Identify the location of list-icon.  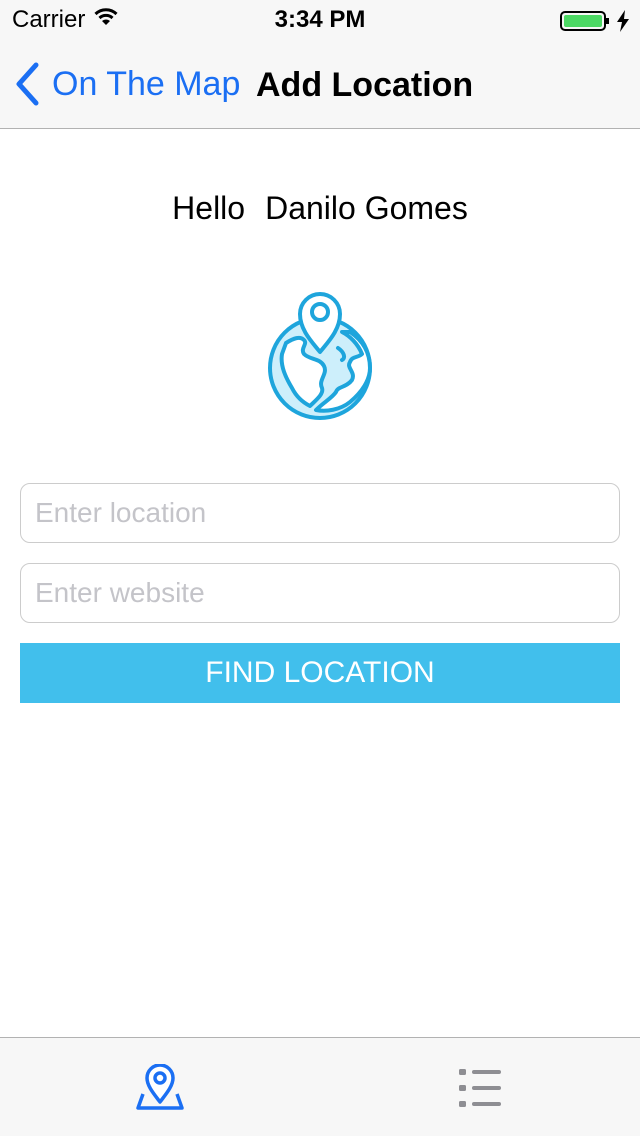
(480, 1087).